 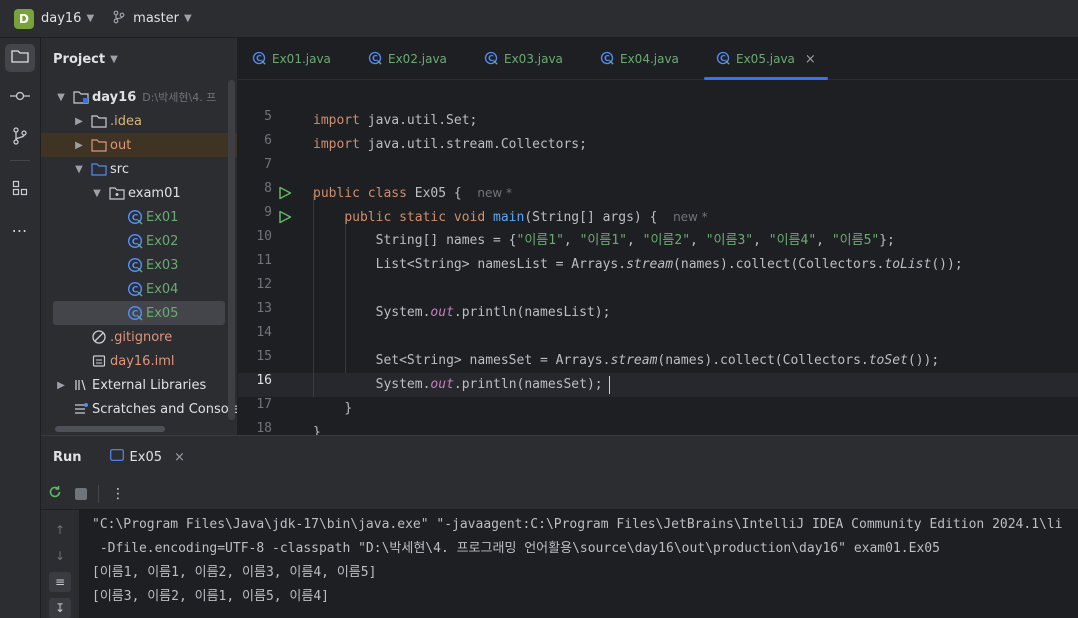 What do you see at coordinates (154, 193) in the screenshot?
I see `tree-item-label: exam01` at bounding box center [154, 193].